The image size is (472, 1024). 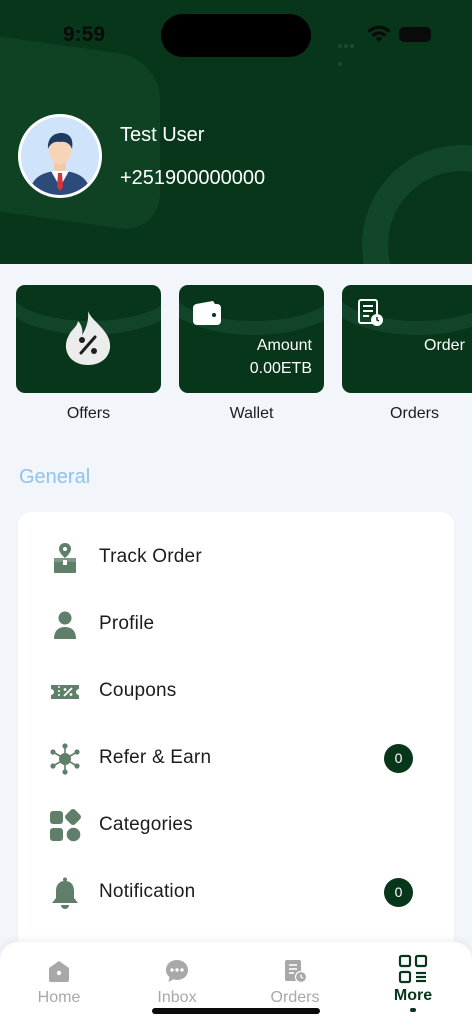 What do you see at coordinates (236, 691) in the screenshot?
I see `menu-item-coupons: Coupons` at bounding box center [236, 691].